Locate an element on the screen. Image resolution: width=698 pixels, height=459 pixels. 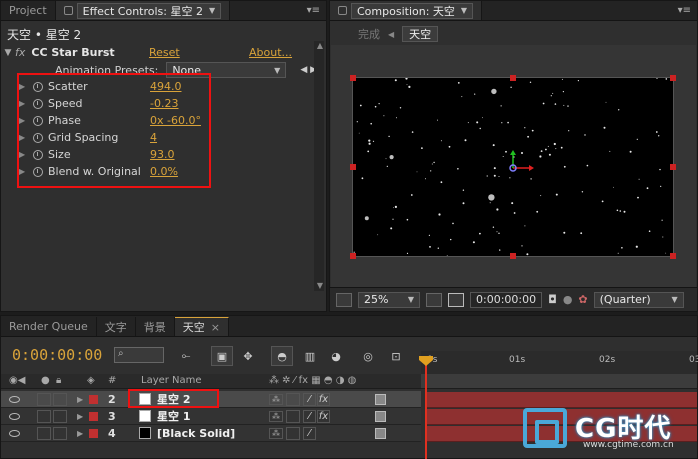
show-snapshot-icon: ● is located at coordinates (568, 299).